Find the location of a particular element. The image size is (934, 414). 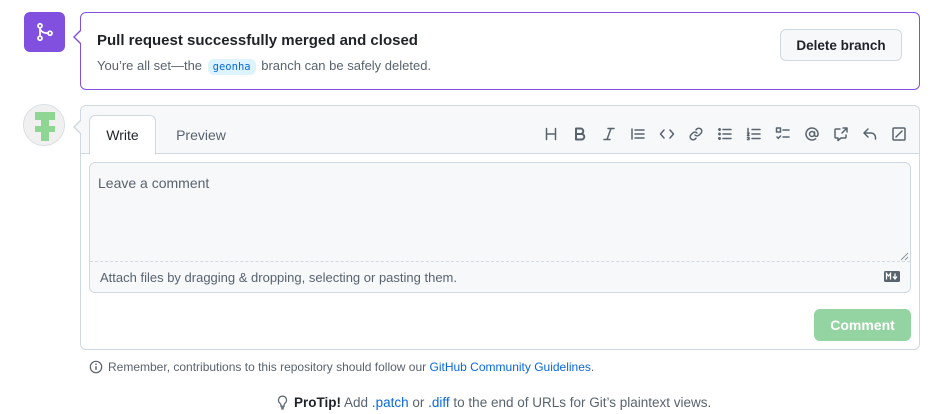

patch-link: .patch is located at coordinates (390, 402).